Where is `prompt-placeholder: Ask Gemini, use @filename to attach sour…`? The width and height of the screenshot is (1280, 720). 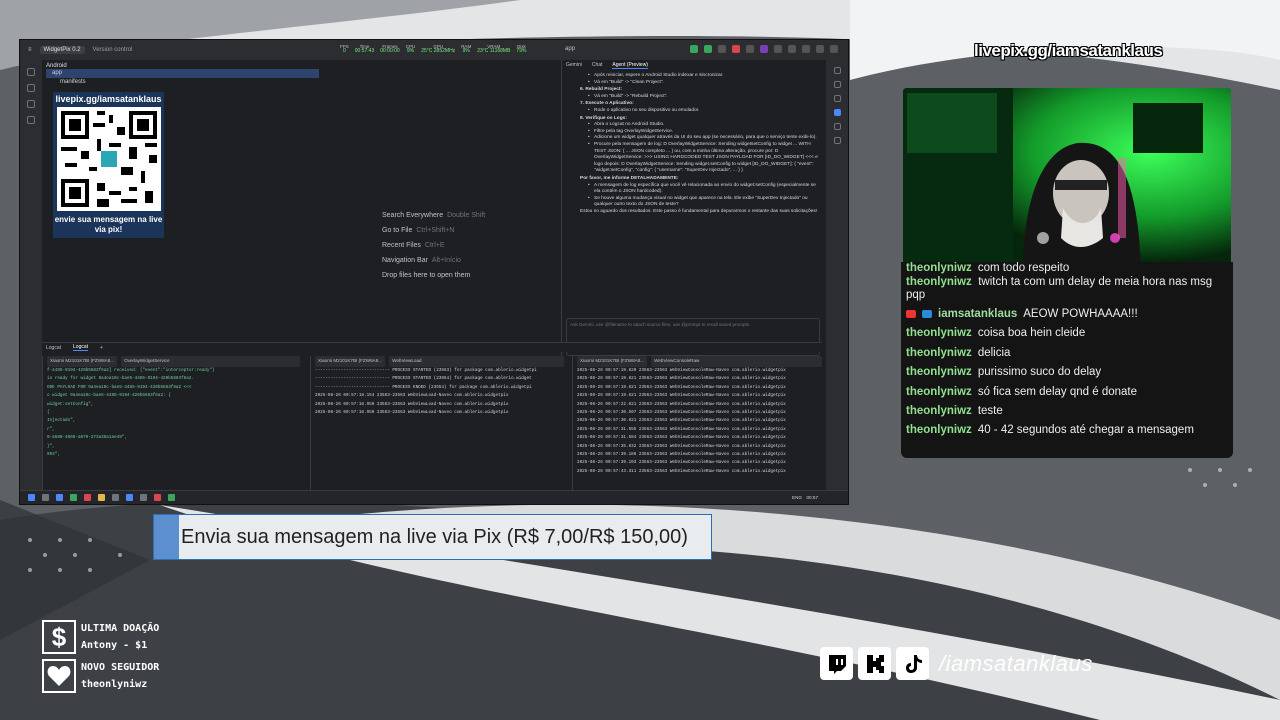 prompt-placeholder: Ask Gemini, use @filename to attach sour… is located at coordinates (660, 324).